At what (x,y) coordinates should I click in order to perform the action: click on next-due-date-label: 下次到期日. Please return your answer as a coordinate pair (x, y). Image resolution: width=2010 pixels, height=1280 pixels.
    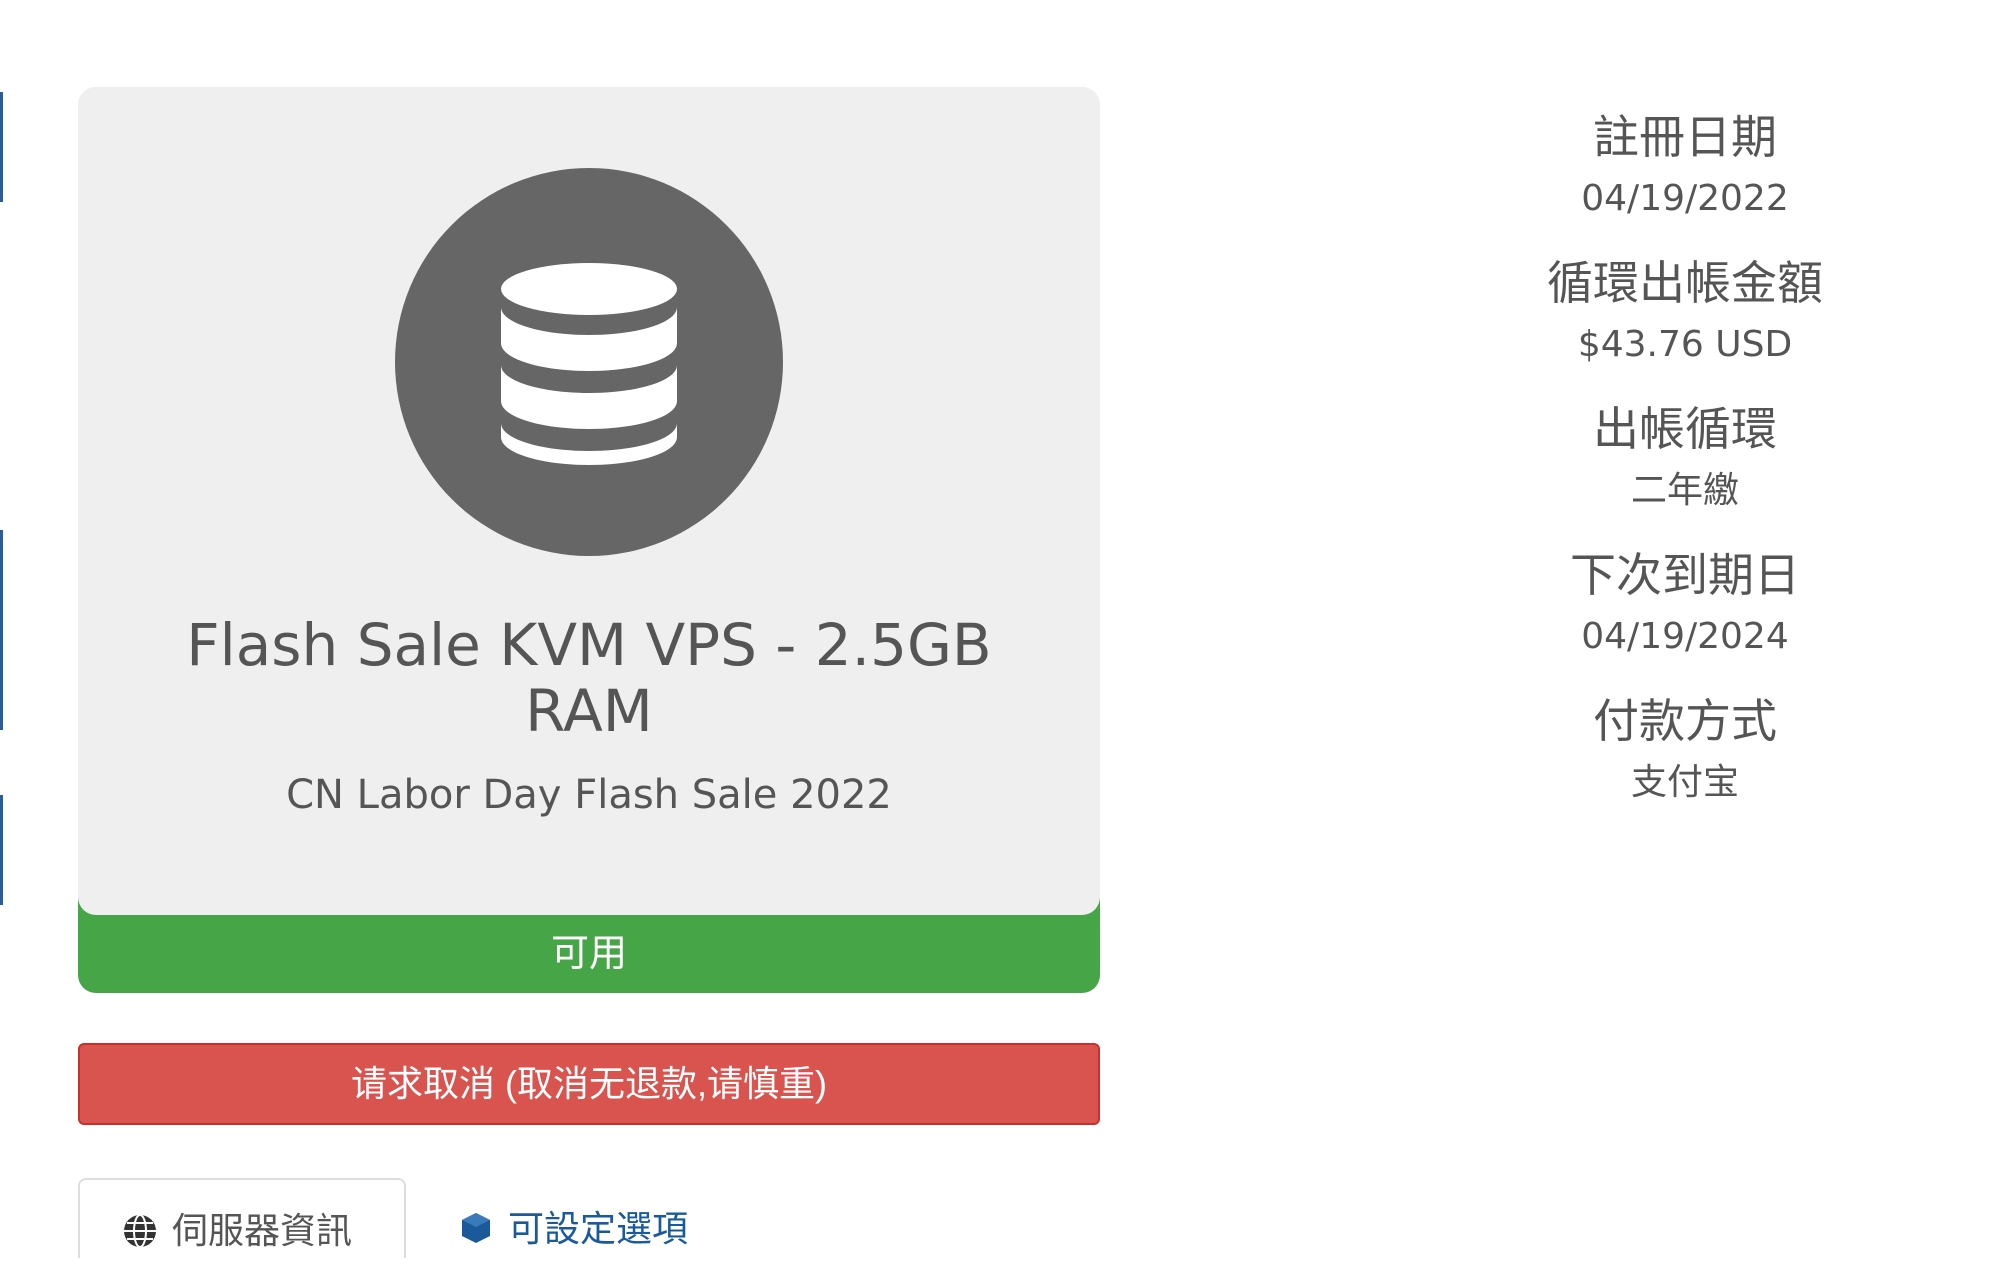
    Looking at the image, I should click on (1685, 575).